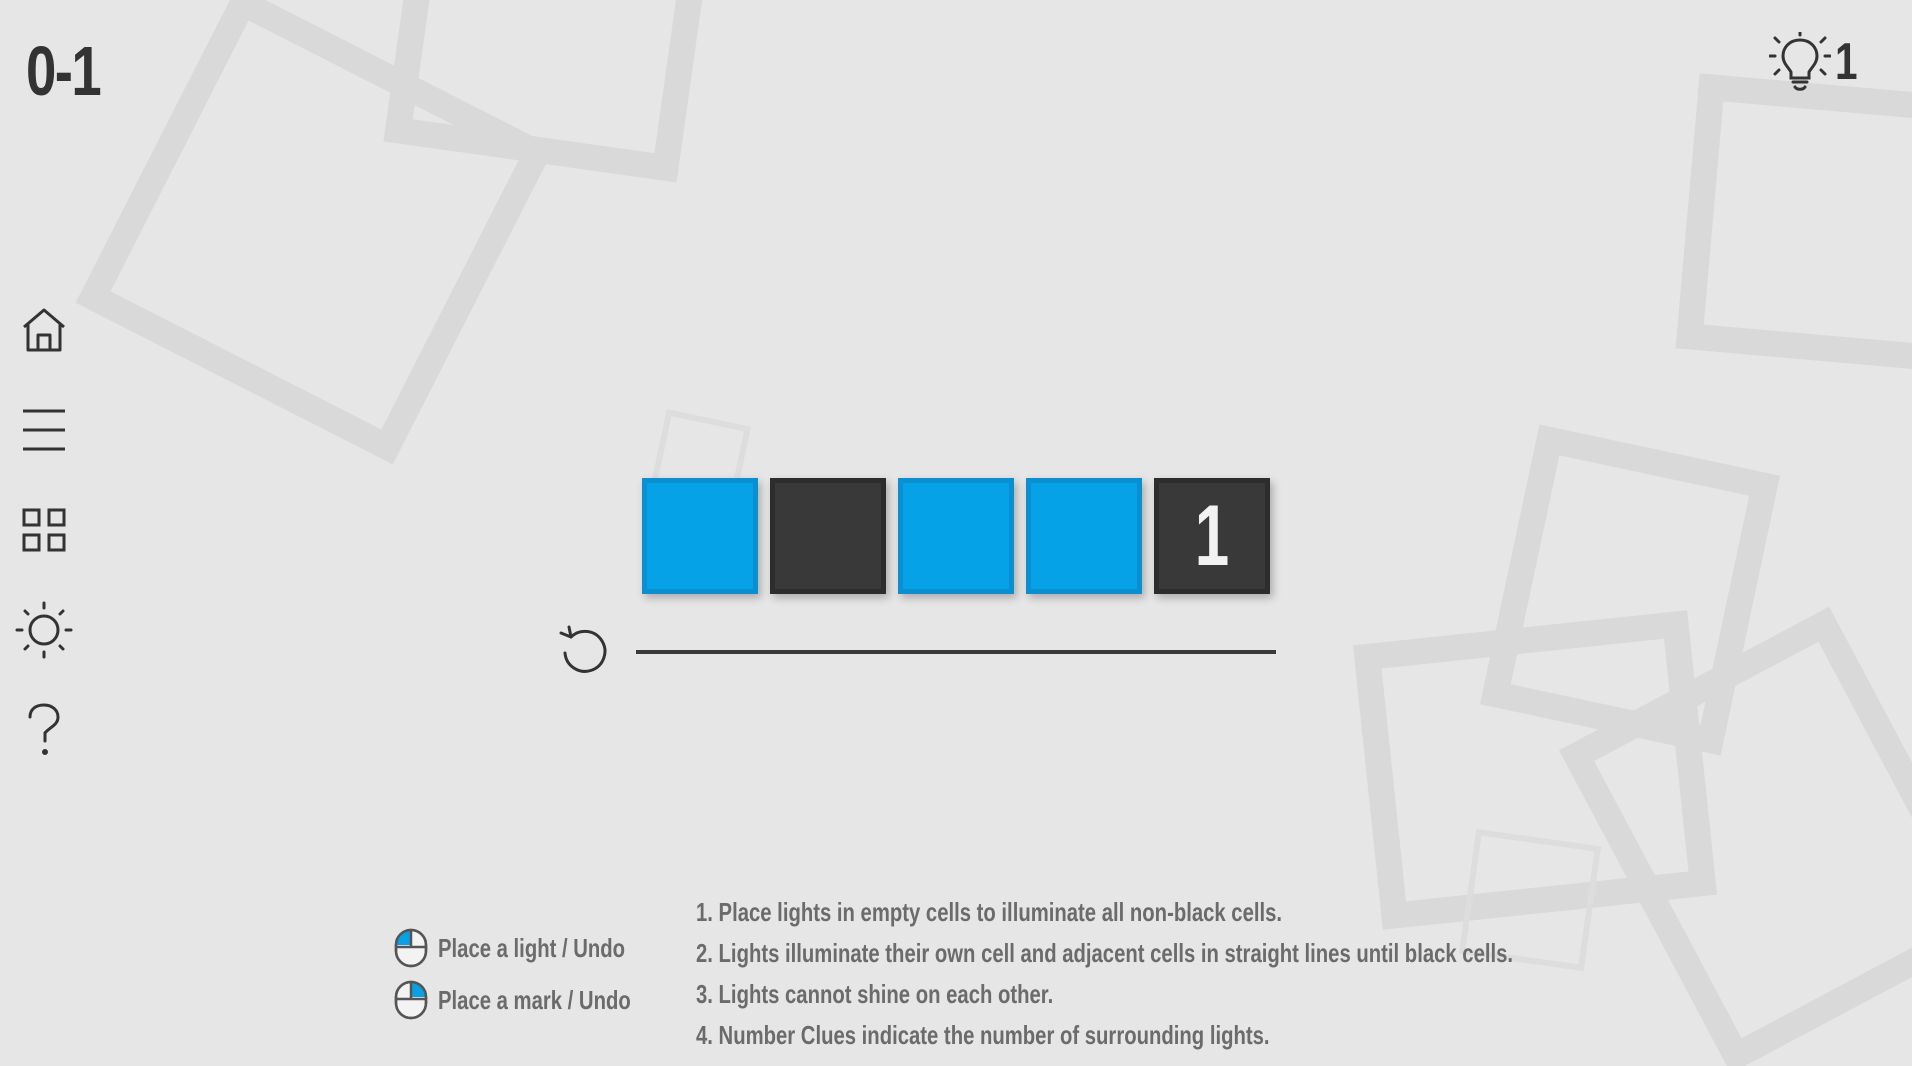 The height and width of the screenshot is (1066, 1912). Describe the element at coordinates (1800, 62) in the screenshot. I see `lightbulb-icon` at that location.